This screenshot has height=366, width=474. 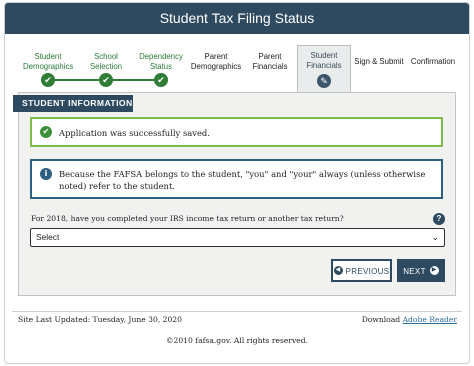 What do you see at coordinates (46, 174) in the screenshot?
I see `info-icon: i` at bounding box center [46, 174].